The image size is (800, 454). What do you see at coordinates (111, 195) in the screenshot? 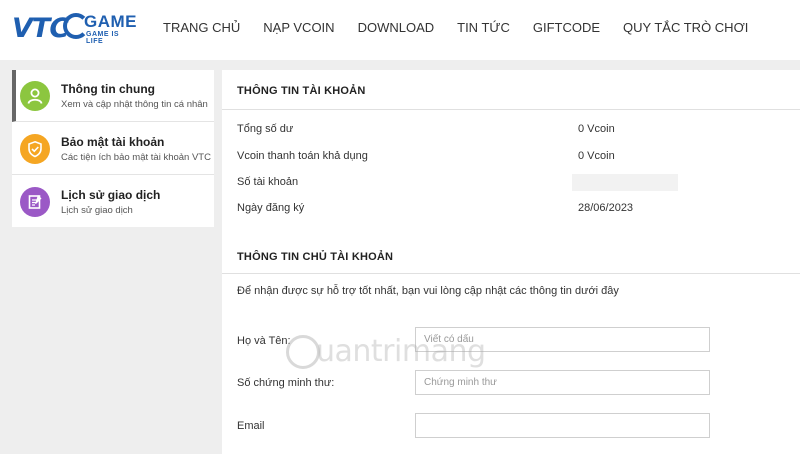
I see `sidebar-item-title: Lịch sử giao dịch` at bounding box center [111, 195].